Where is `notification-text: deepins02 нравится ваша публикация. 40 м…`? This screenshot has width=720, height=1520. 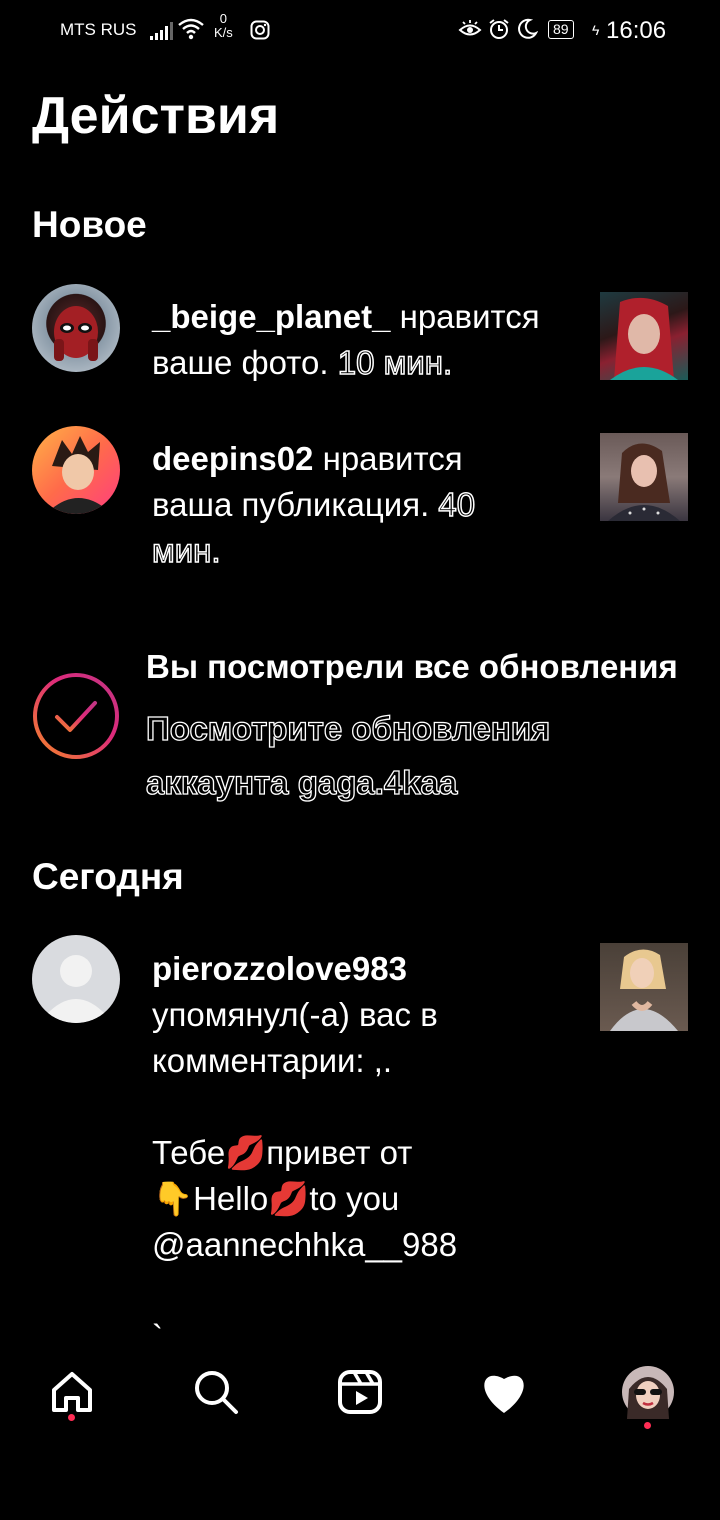
notification-text: deepins02 нравится ваша публикация. 40 м… is located at coordinates (361, 505).